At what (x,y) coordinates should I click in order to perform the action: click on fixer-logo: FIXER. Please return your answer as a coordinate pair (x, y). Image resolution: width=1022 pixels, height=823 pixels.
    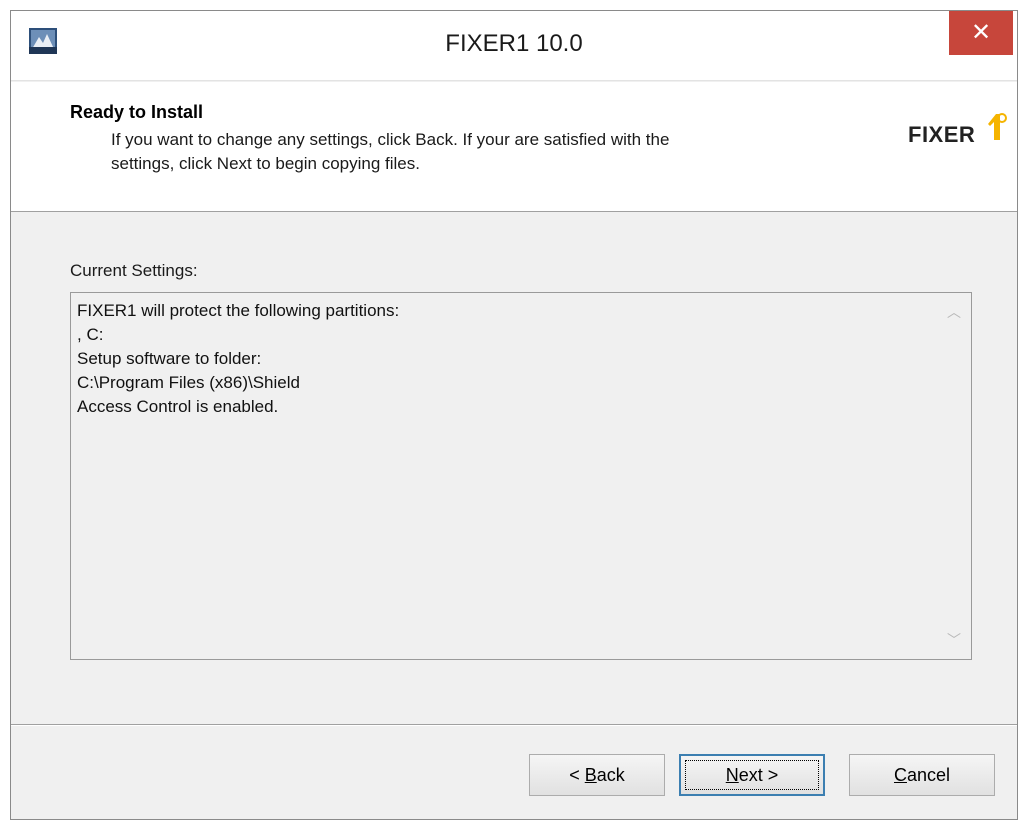
    Looking at the image, I should click on (958, 133).